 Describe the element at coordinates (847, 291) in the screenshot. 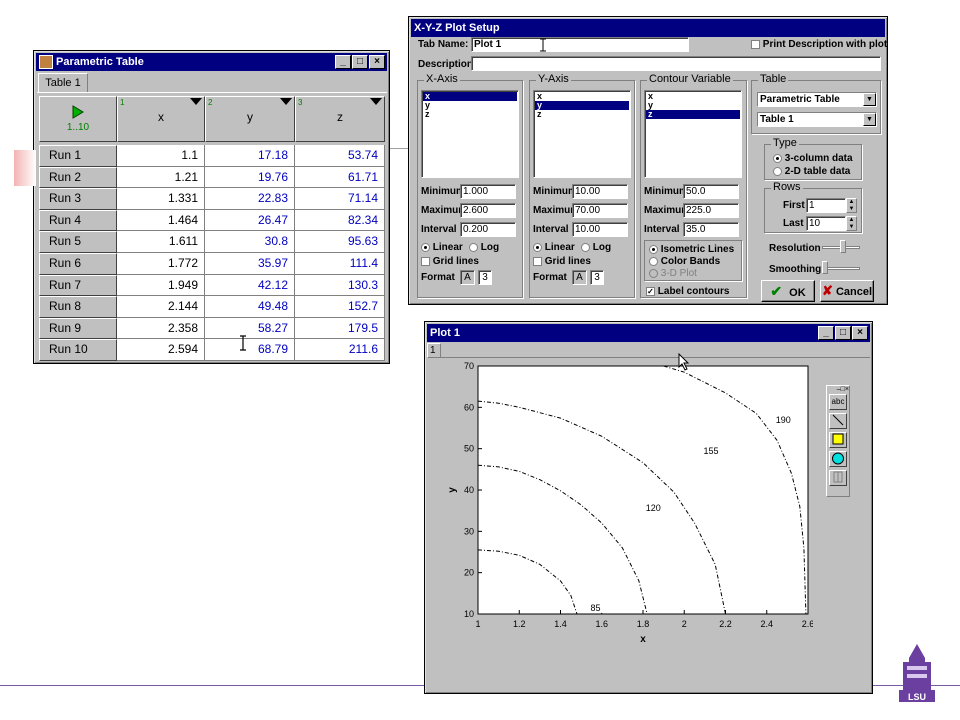

I see `cancel-button: ✘ Cancel` at that location.